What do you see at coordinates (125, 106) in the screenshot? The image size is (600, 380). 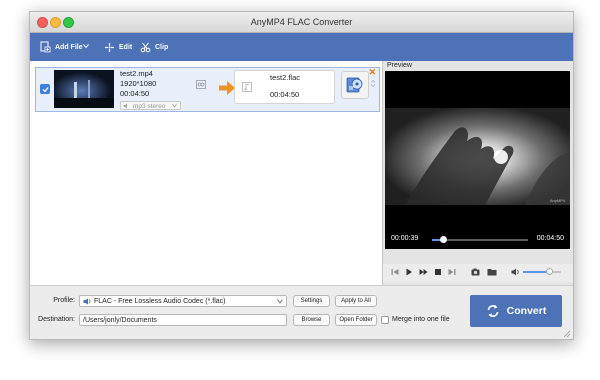 I see `audio-icon` at bounding box center [125, 106].